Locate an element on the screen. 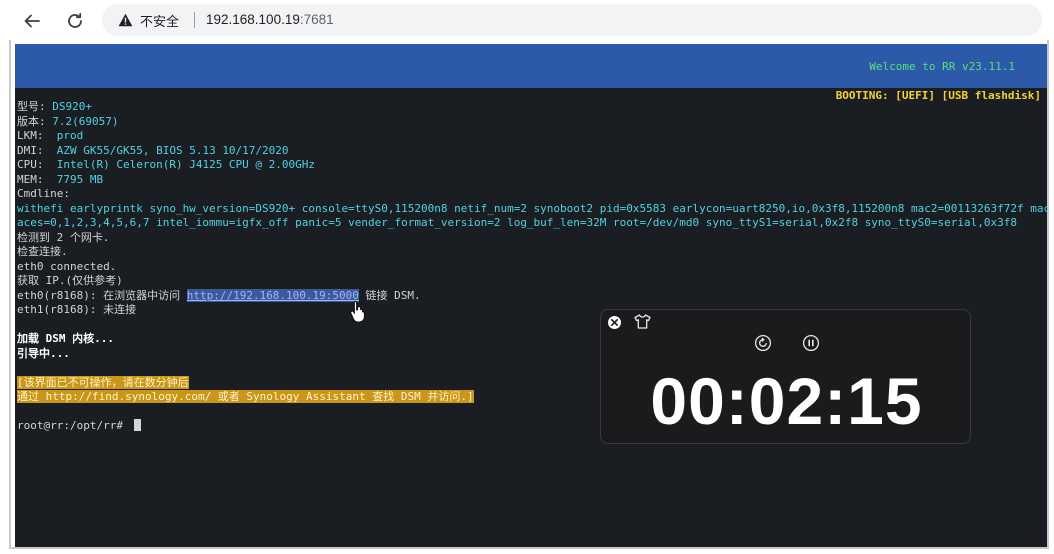  info-line-lkm: LKM: prod is located at coordinates (50, 135).